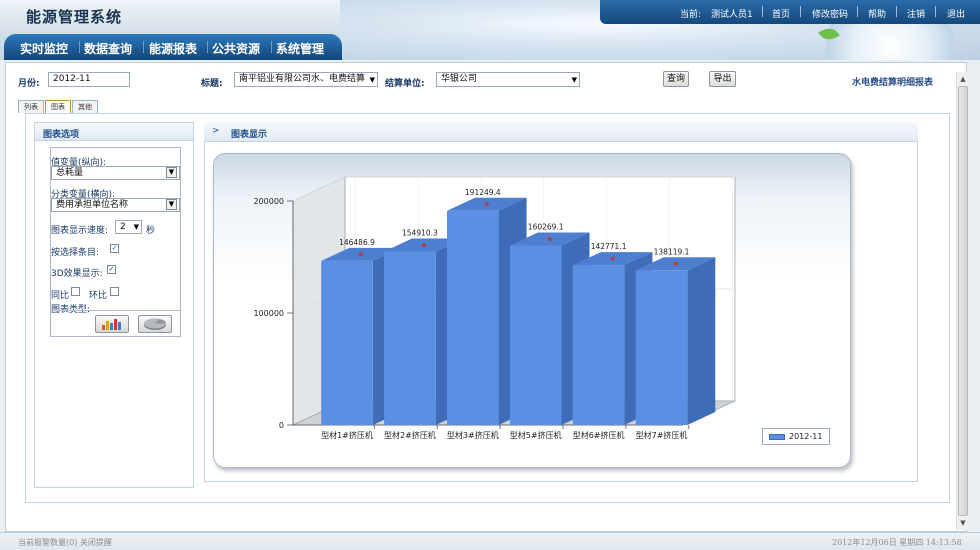 This screenshot has width=980, height=550. What do you see at coordinates (877, 13) in the screenshot?
I see `help-link: 帮助` at bounding box center [877, 13].